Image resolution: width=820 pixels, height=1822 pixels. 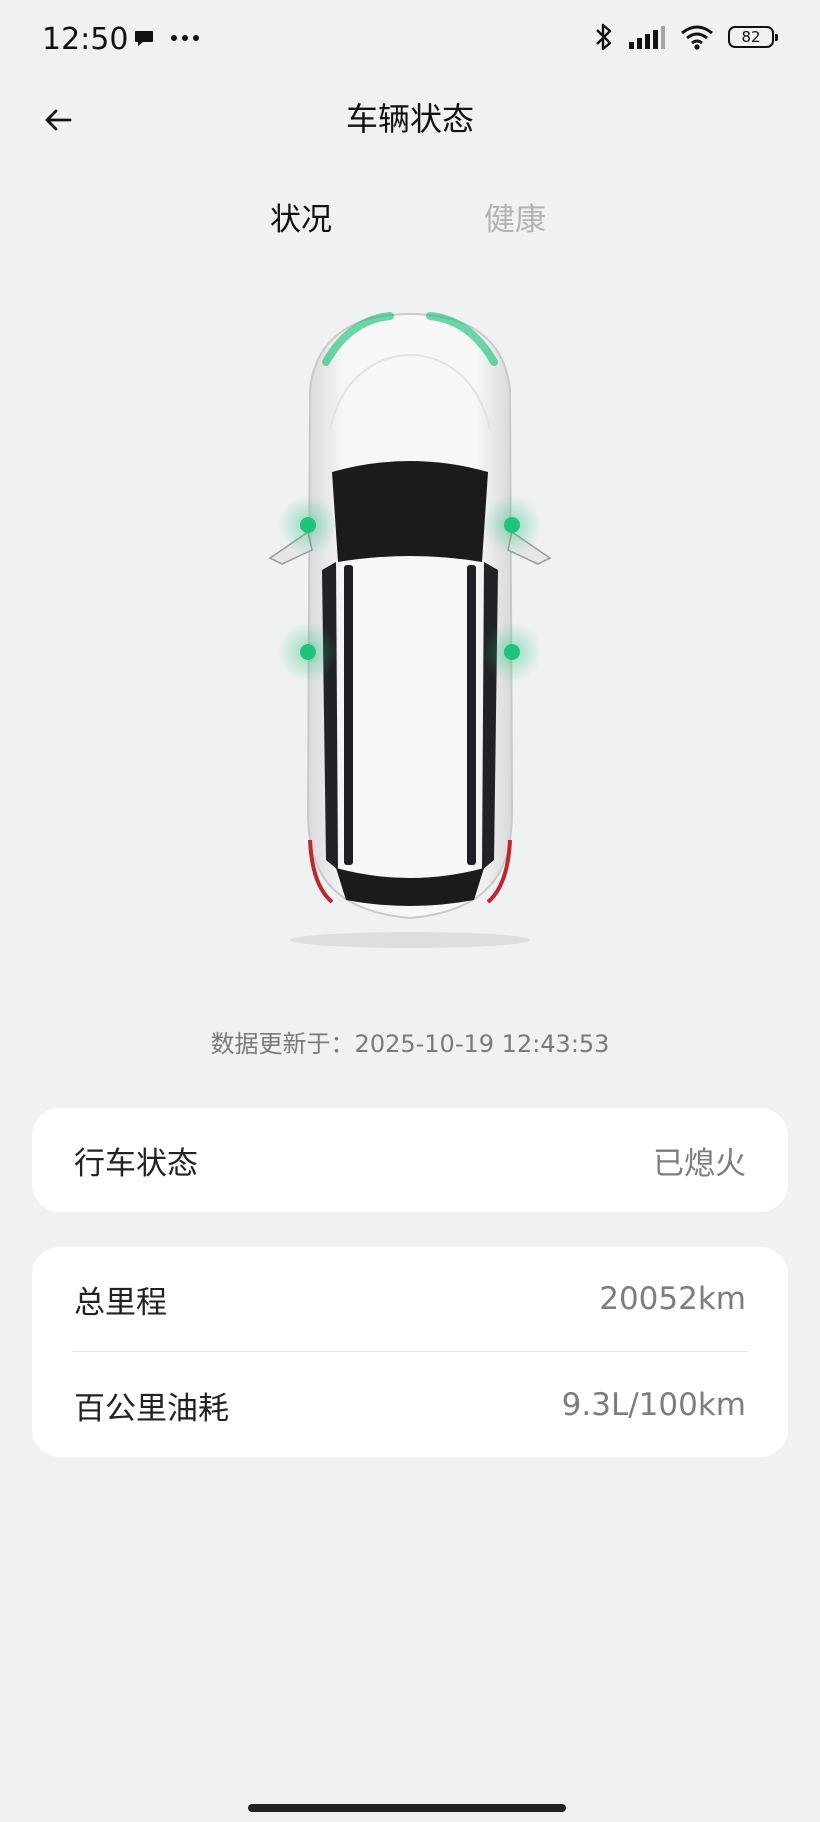 I want to click on battery-icon: 82, so click(x=753, y=37).